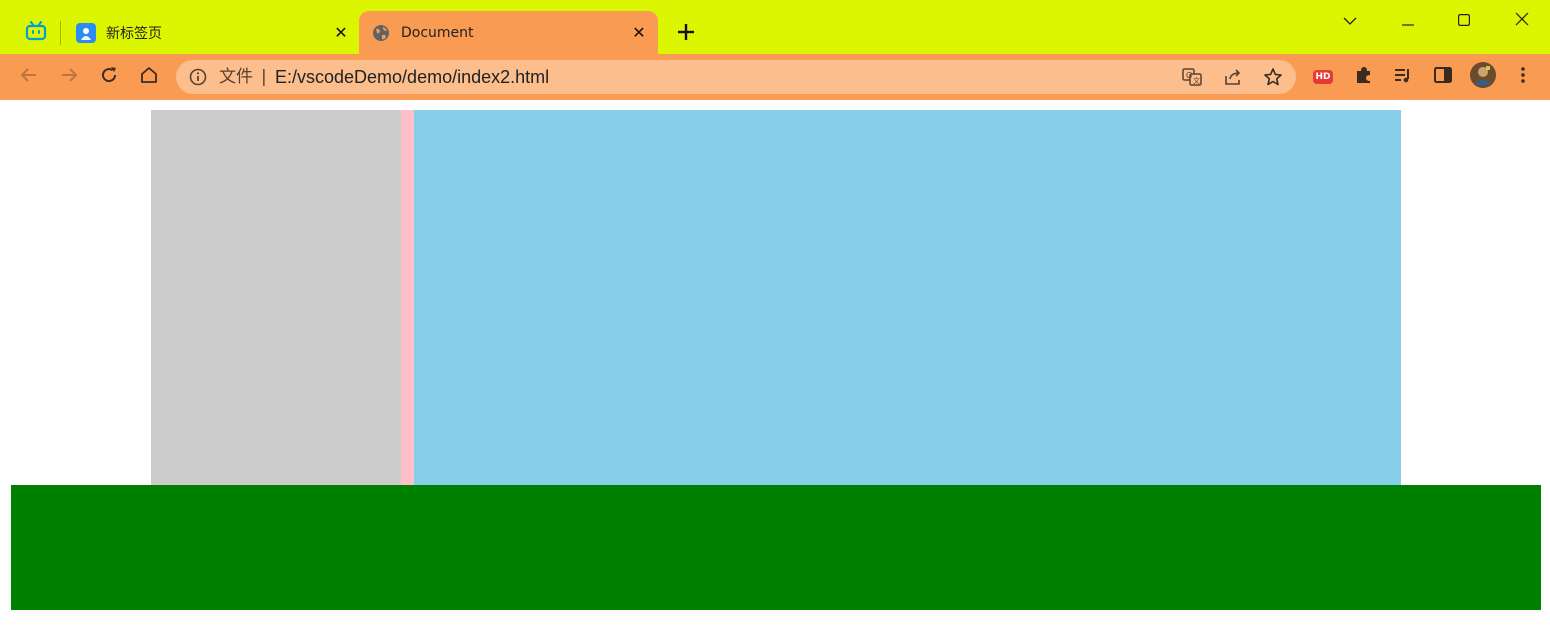 The height and width of the screenshot is (625, 1550). What do you see at coordinates (508, 32) in the screenshot?
I see `tab-document: Document ✕` at bounding box center [508, 32].